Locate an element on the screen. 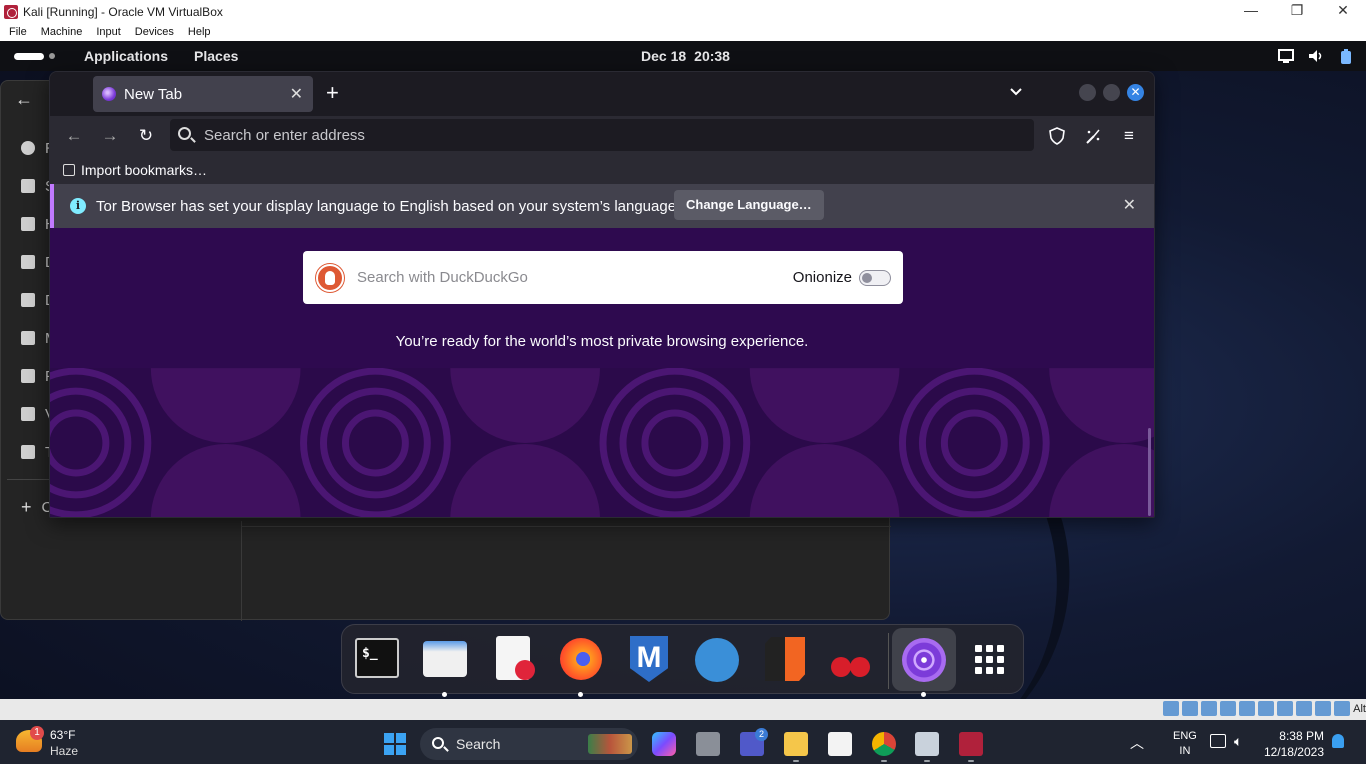  recent-icon is located at coordinates (28, 148).